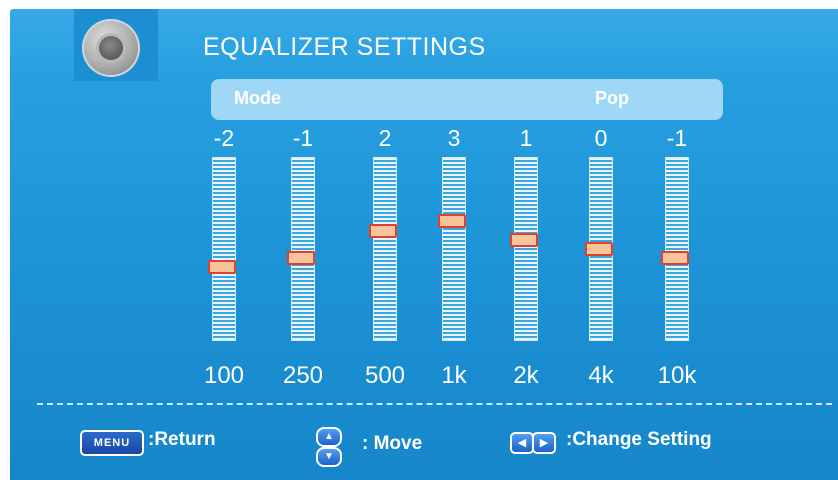 This screenshot has height=480, width=838. I want to click on band-level-value: 0, so click(601, 138).